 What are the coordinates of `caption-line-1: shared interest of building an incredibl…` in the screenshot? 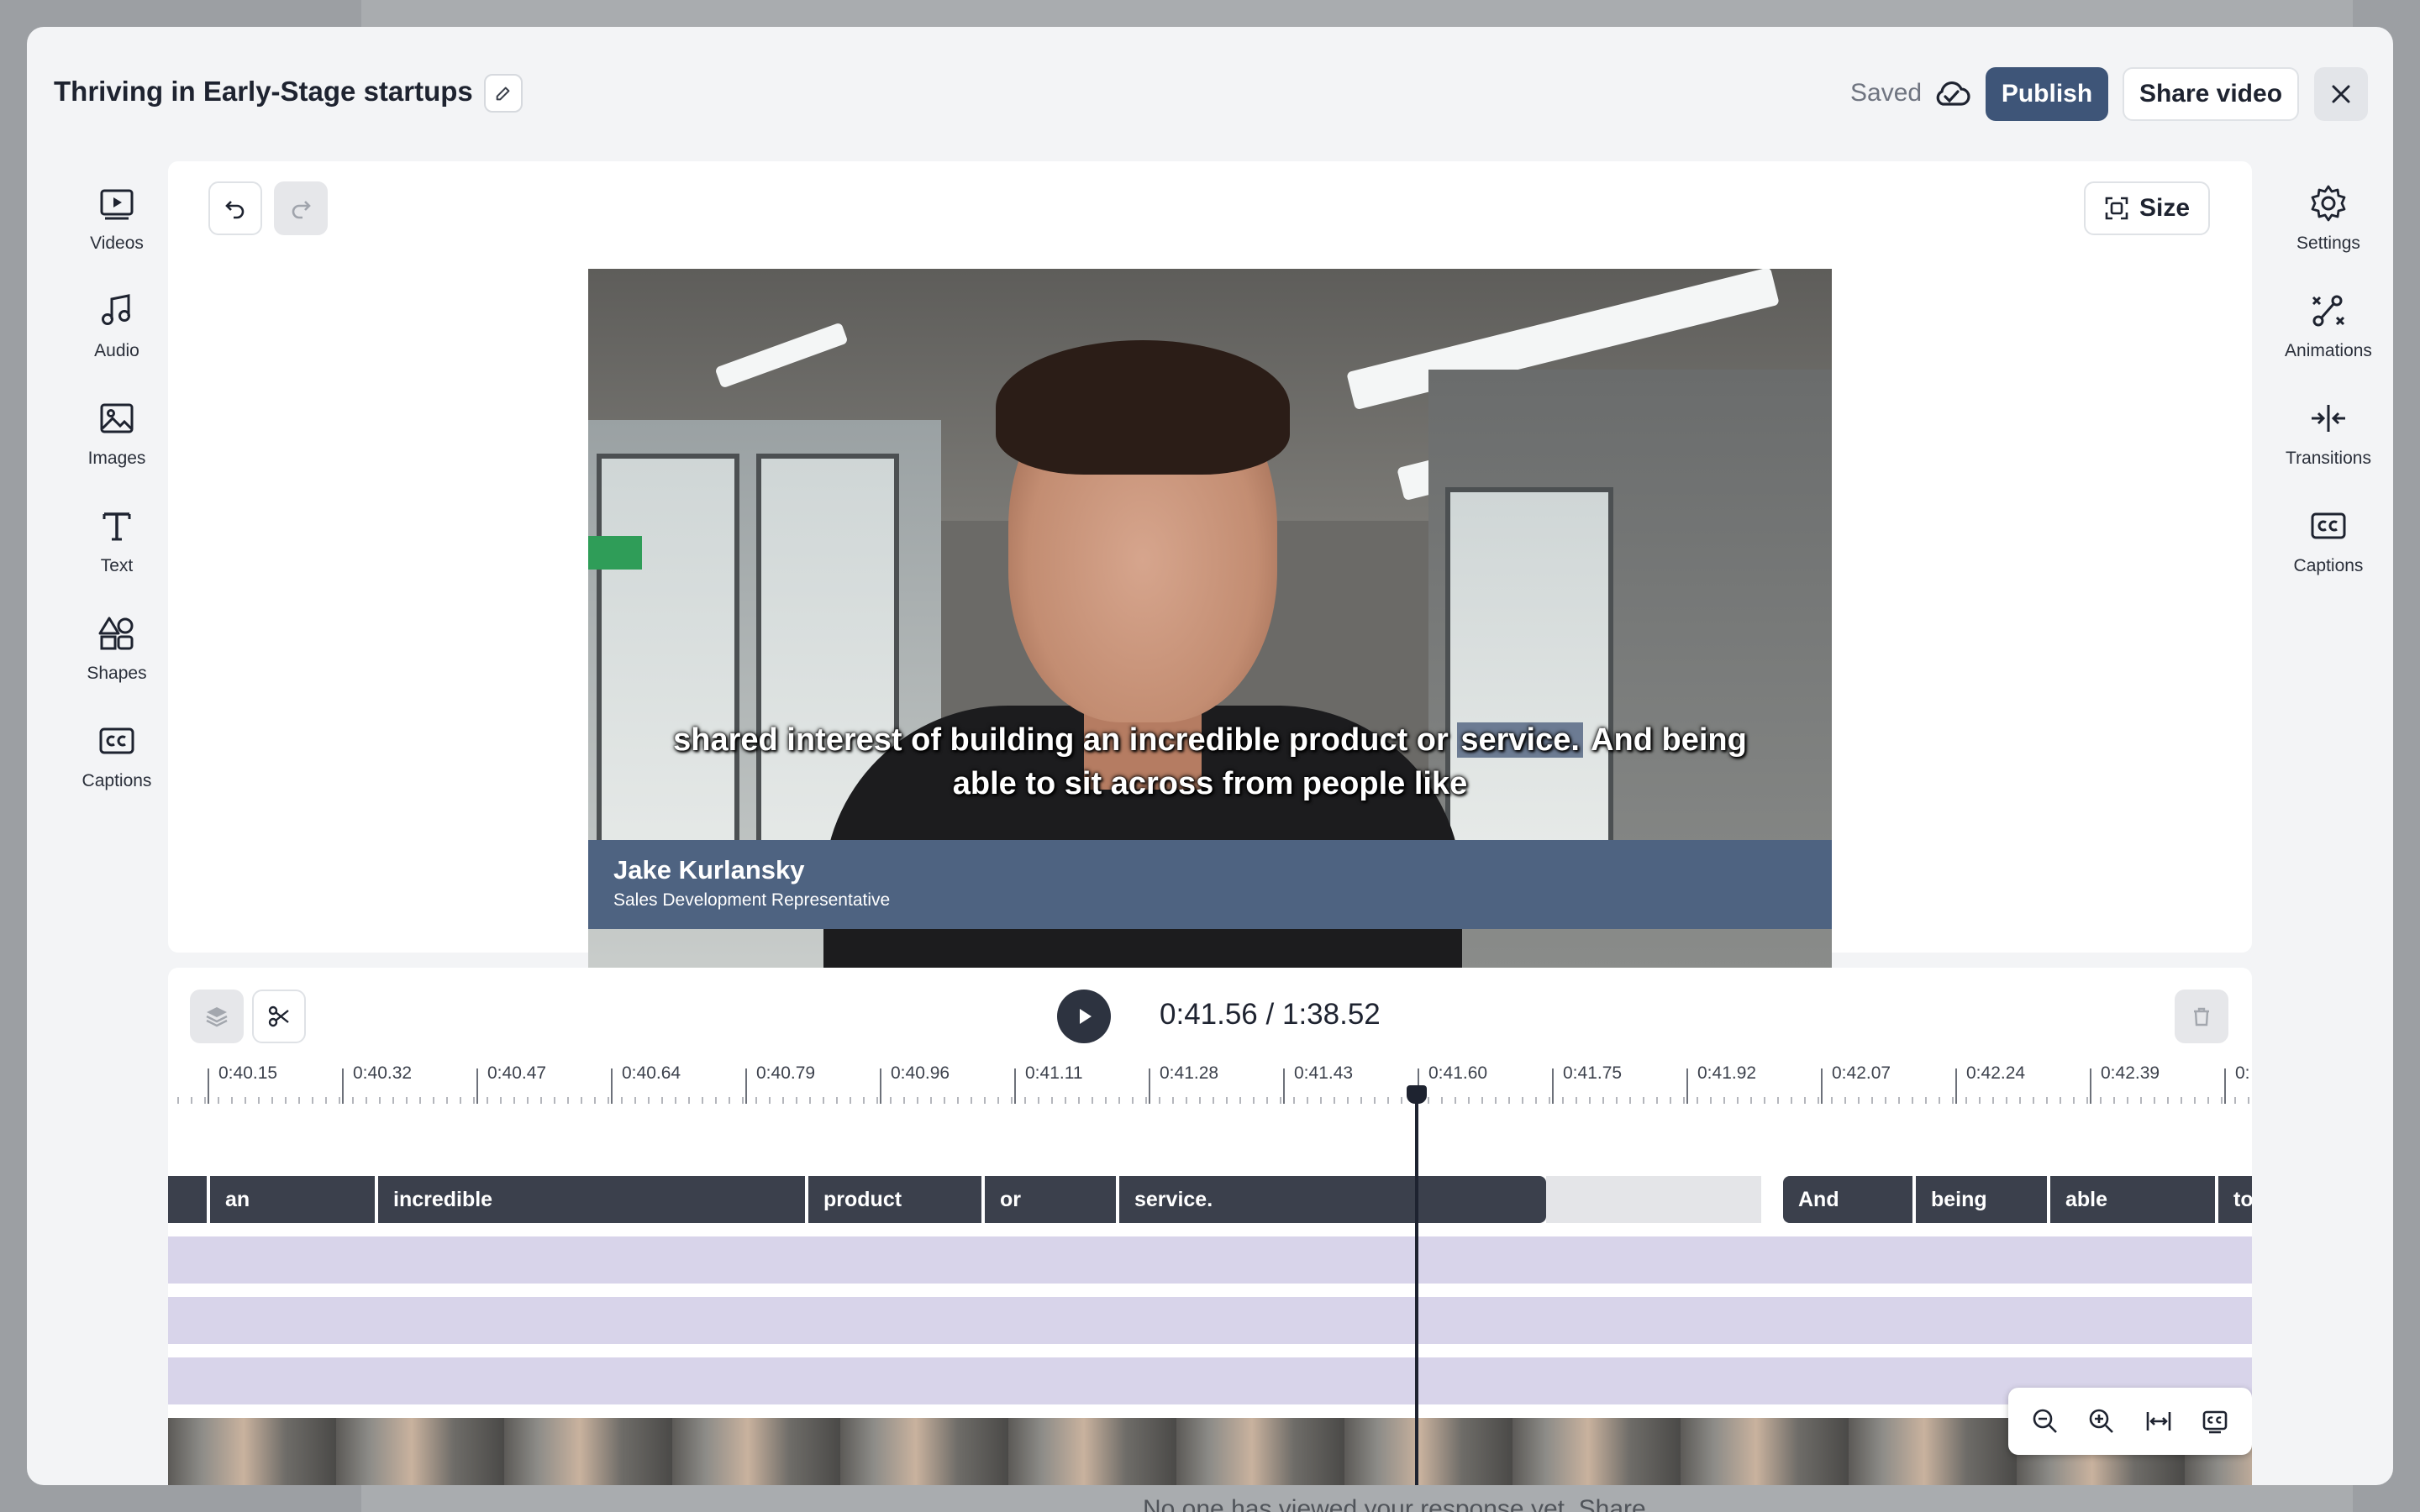 It's located at (1210, 740).